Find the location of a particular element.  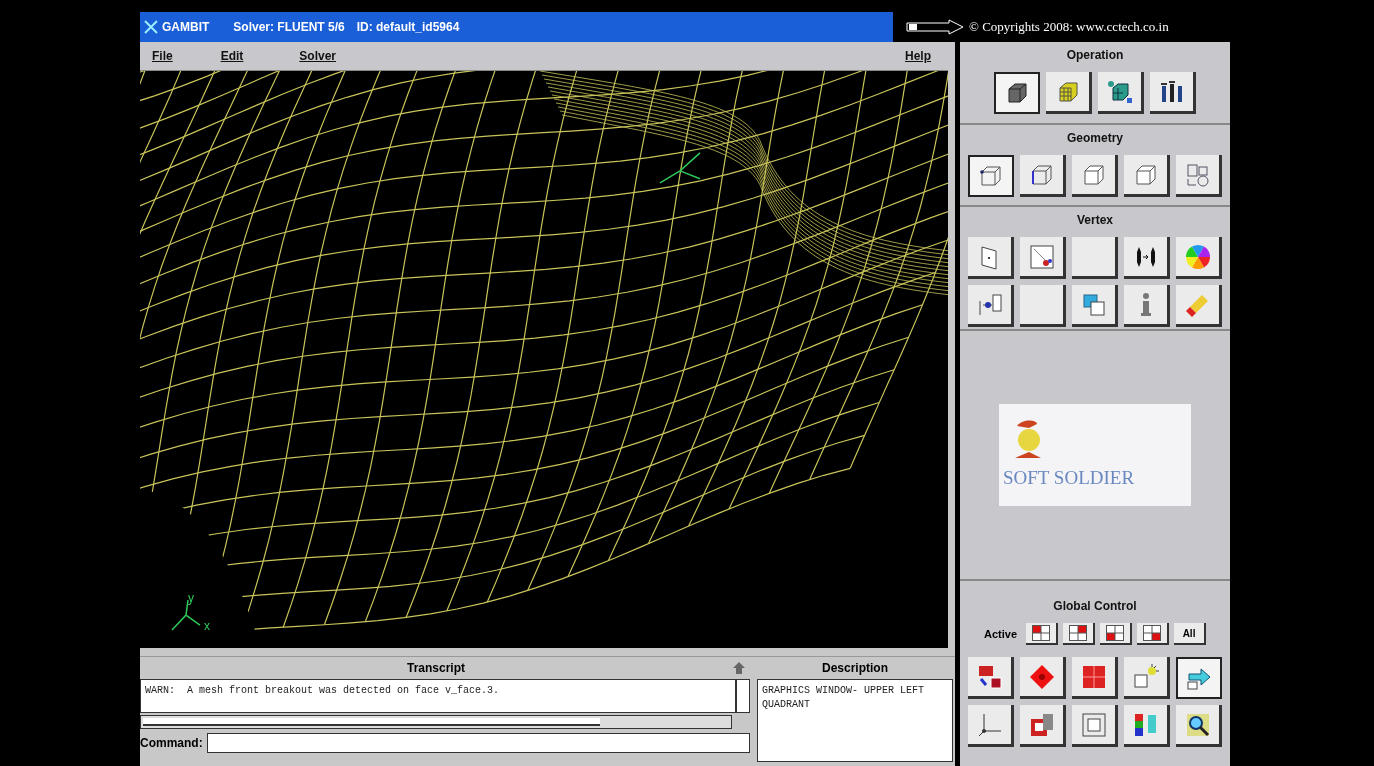

command-label: Command: is located at coordinates (171, 743).